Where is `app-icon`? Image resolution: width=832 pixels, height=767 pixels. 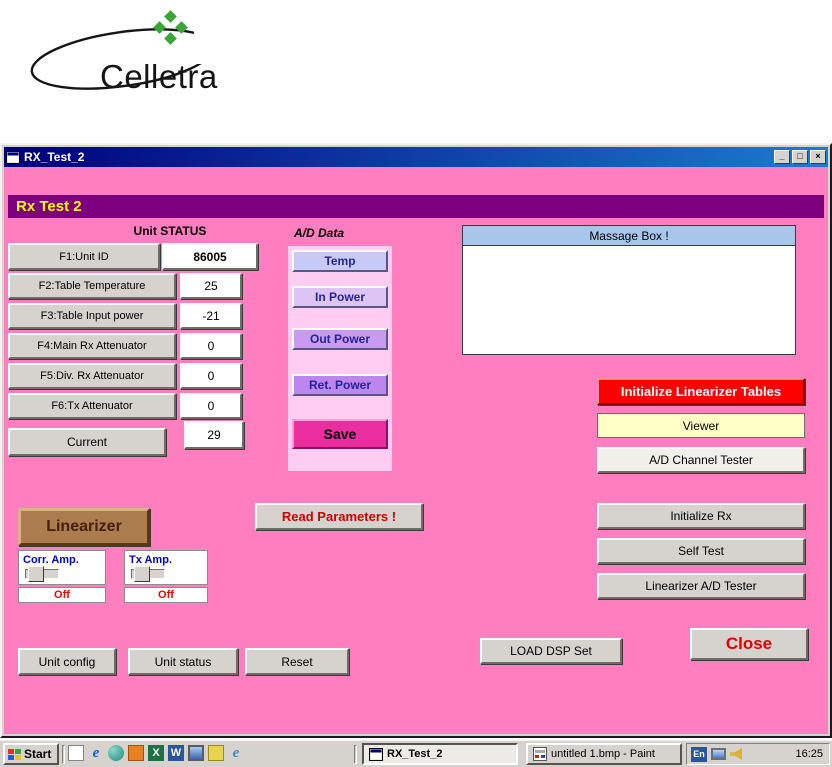
app-icon is located at coordinates (13, 157).